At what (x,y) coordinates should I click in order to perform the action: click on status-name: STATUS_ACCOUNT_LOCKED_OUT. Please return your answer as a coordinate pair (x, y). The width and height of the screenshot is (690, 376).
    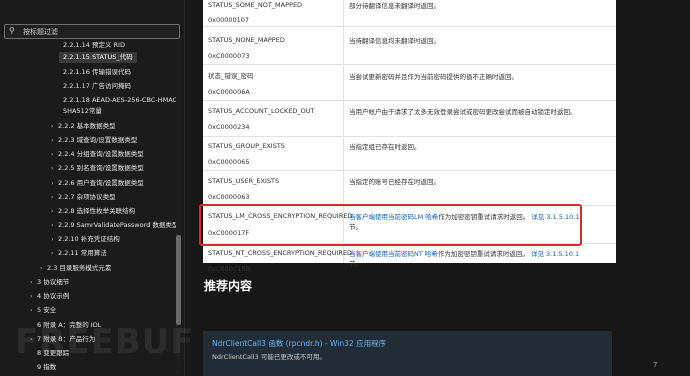
    Looking at the image, I should click on (261, 111).